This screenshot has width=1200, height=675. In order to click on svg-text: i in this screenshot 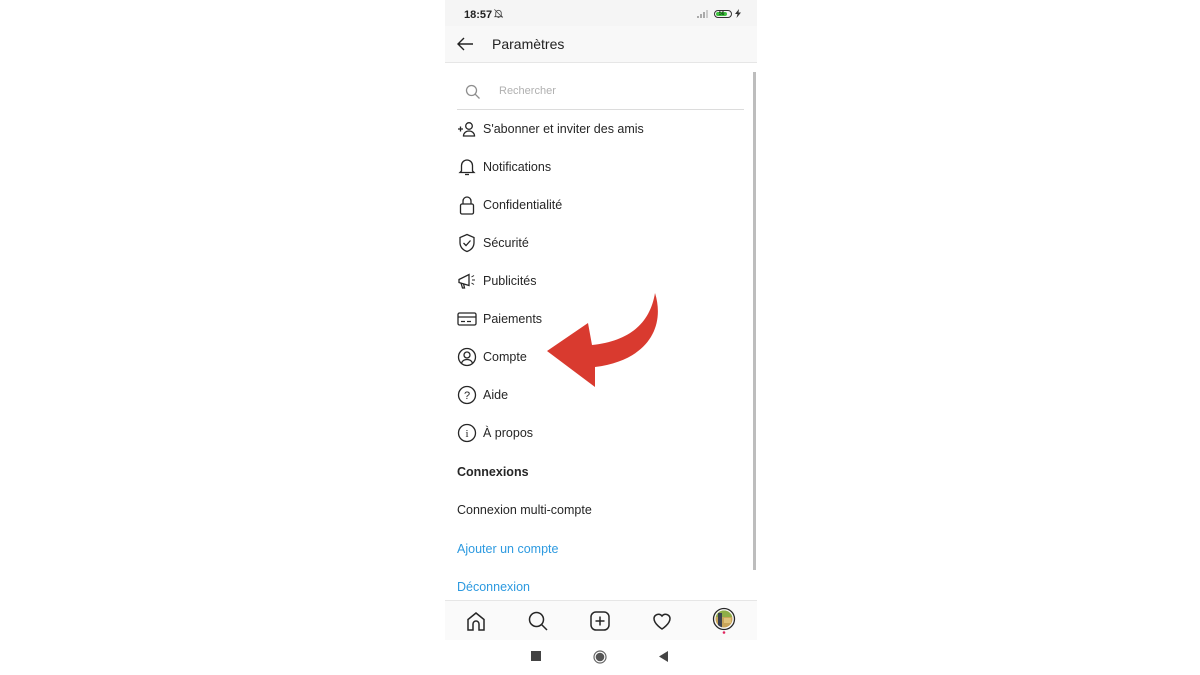, I will do `click(466, 434)`.